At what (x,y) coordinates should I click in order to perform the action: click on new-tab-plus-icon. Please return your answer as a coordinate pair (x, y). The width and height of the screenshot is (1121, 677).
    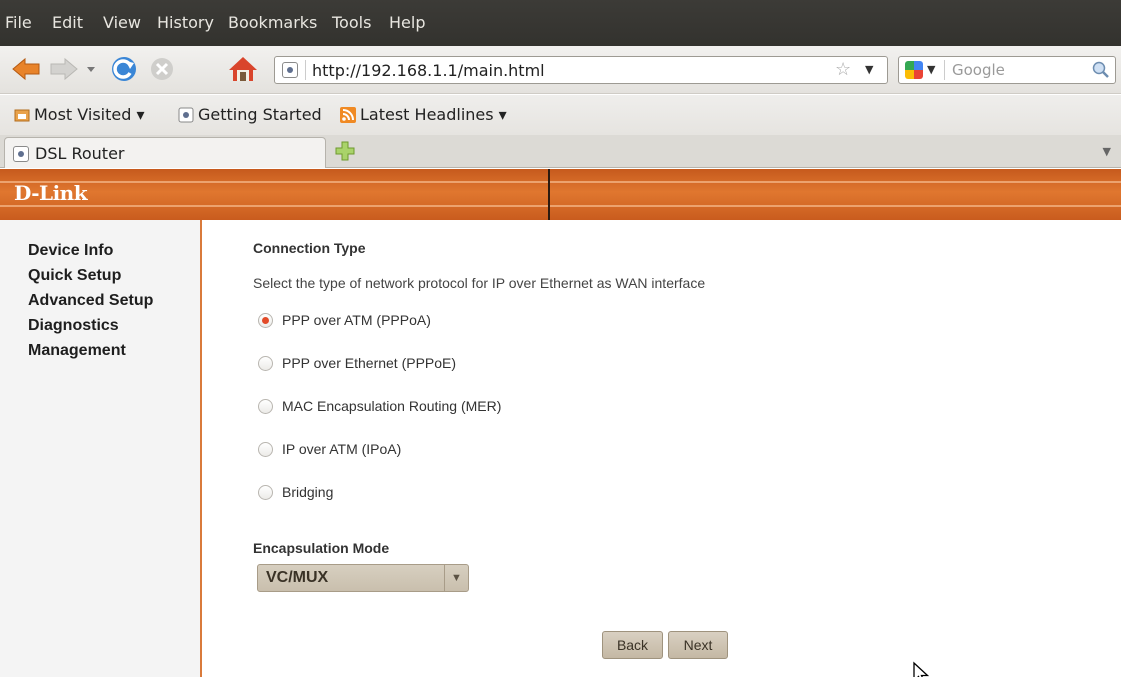
    Looking at the image, I should click on (345, 151).